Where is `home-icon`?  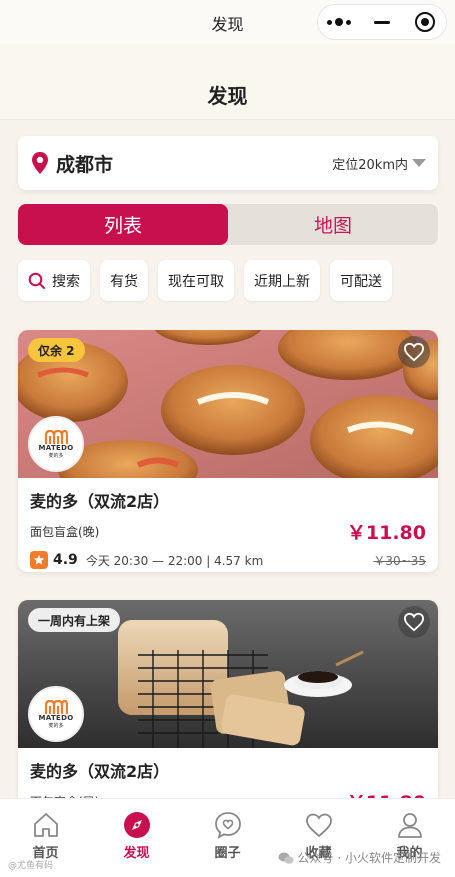
home-icon is located at coordinates (45, 825).